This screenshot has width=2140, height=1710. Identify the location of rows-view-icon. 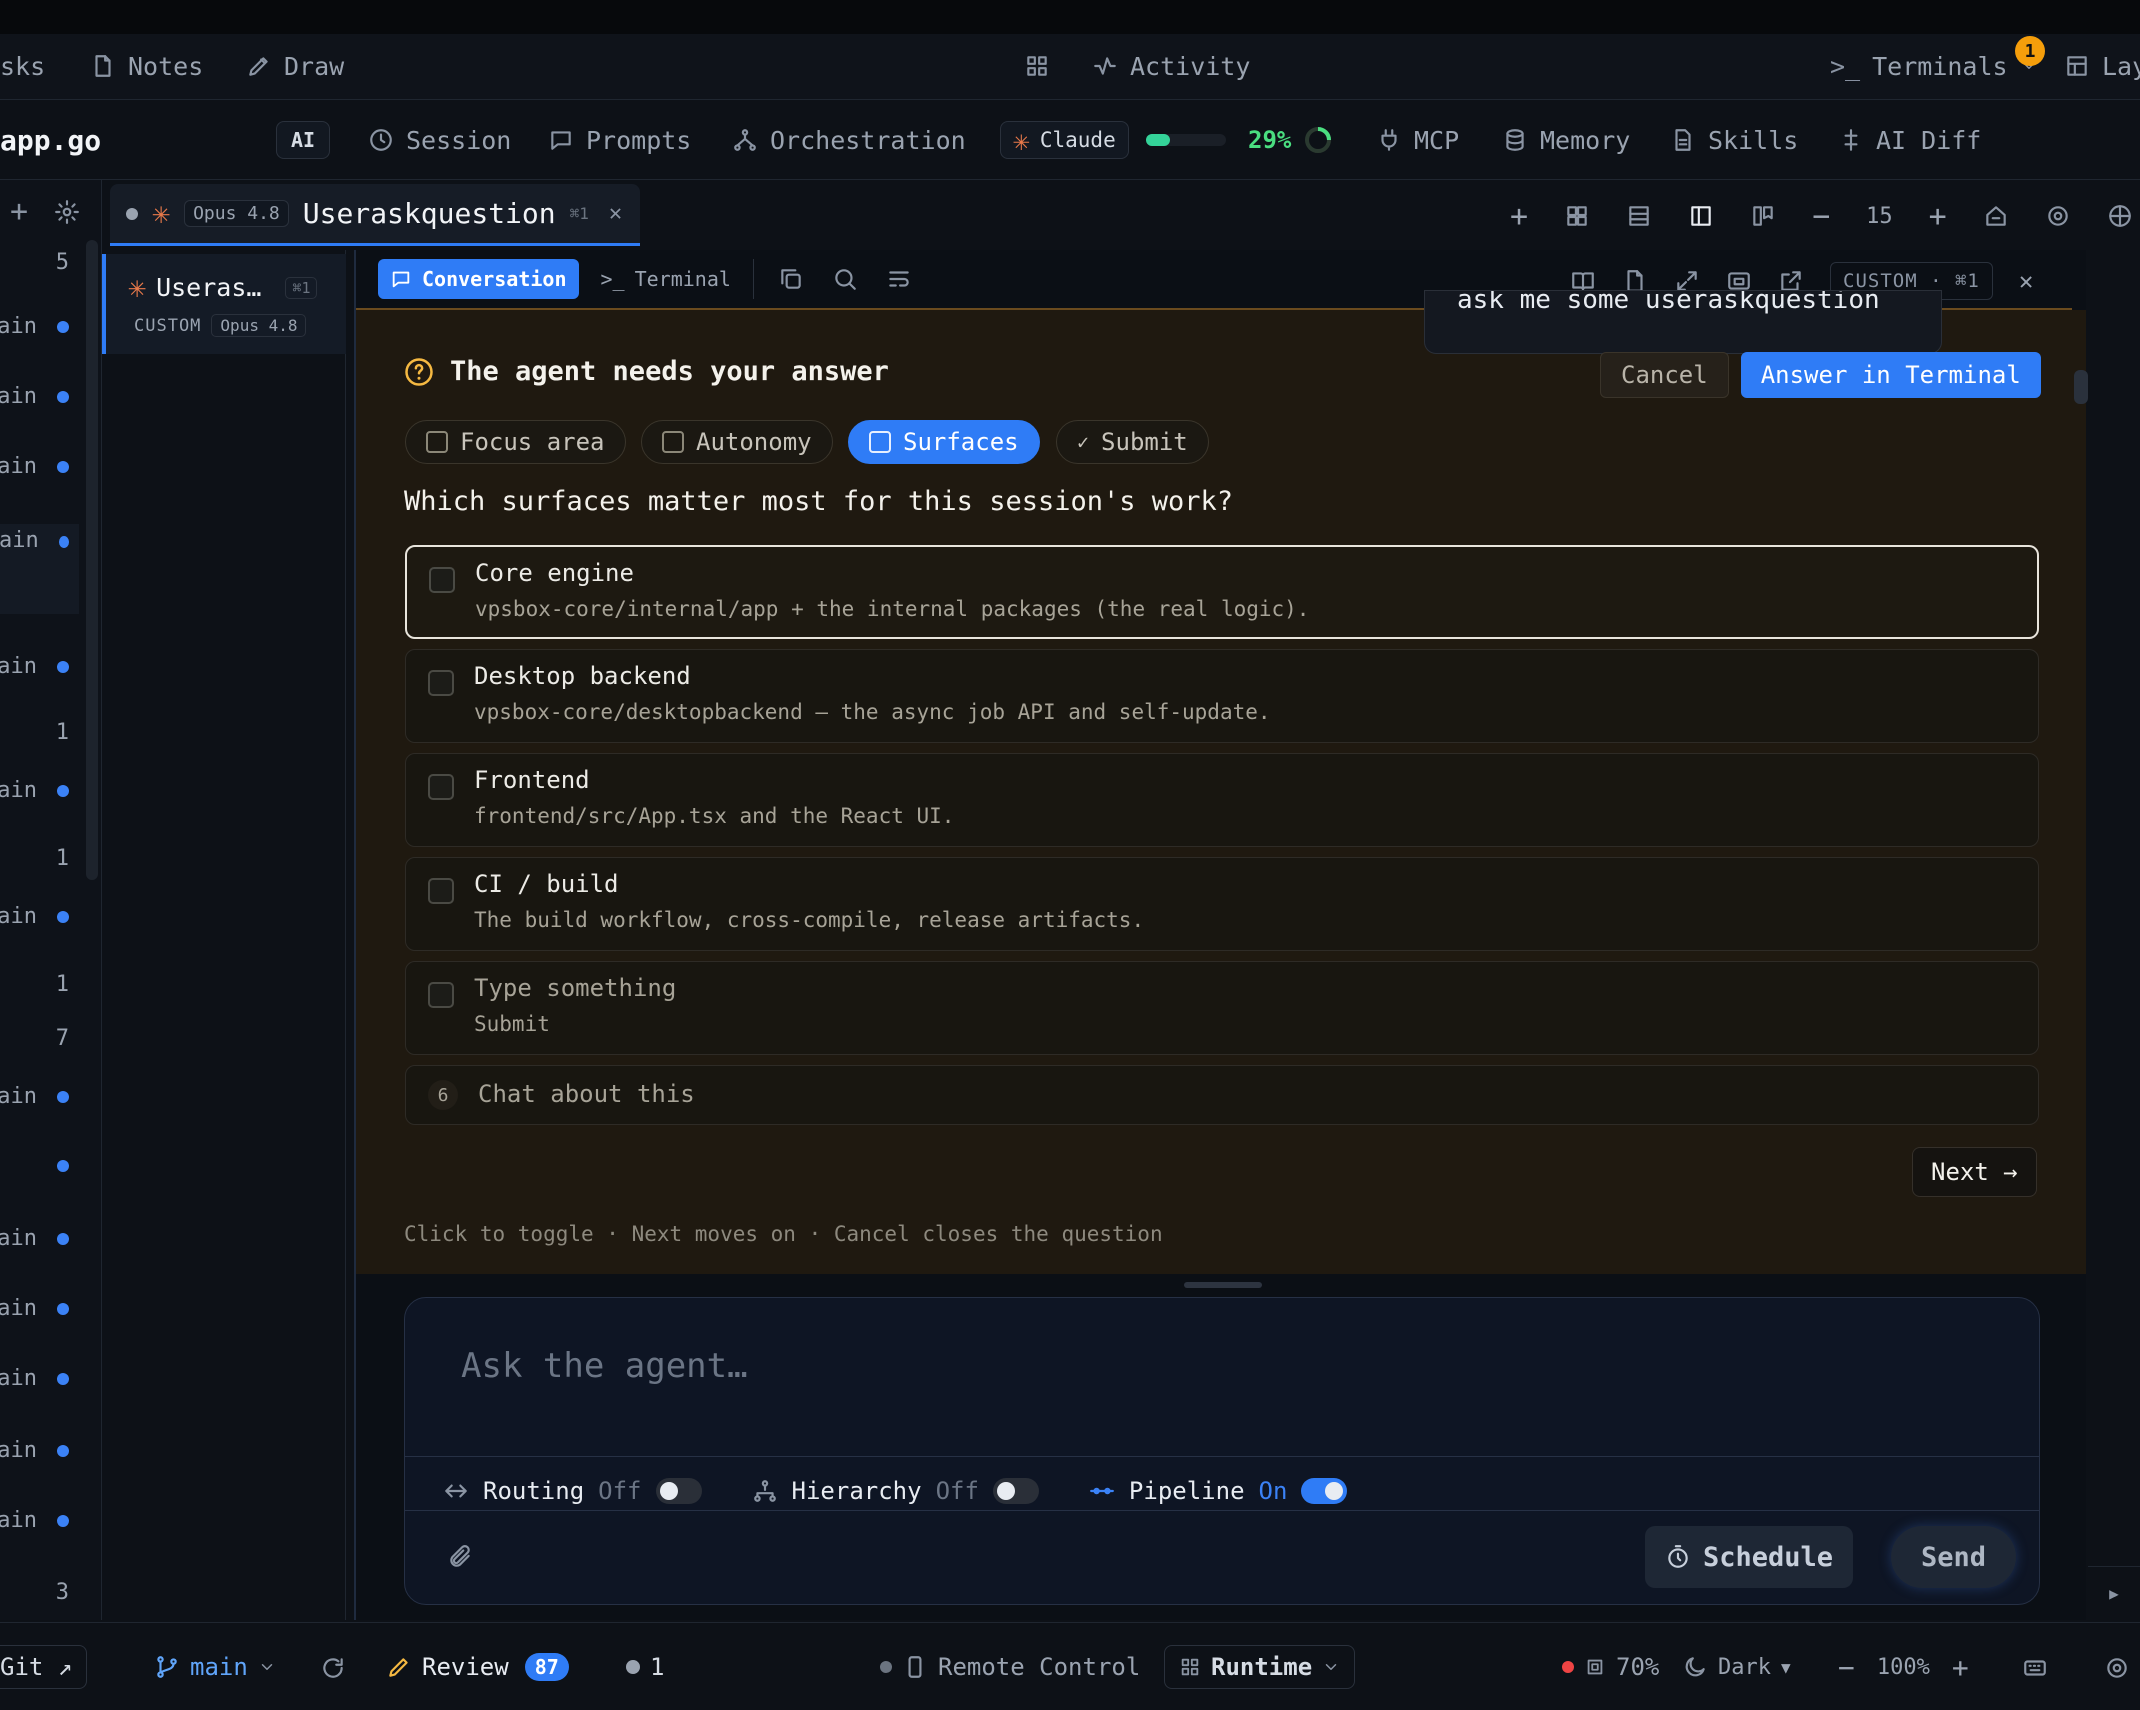
(1639, 216).